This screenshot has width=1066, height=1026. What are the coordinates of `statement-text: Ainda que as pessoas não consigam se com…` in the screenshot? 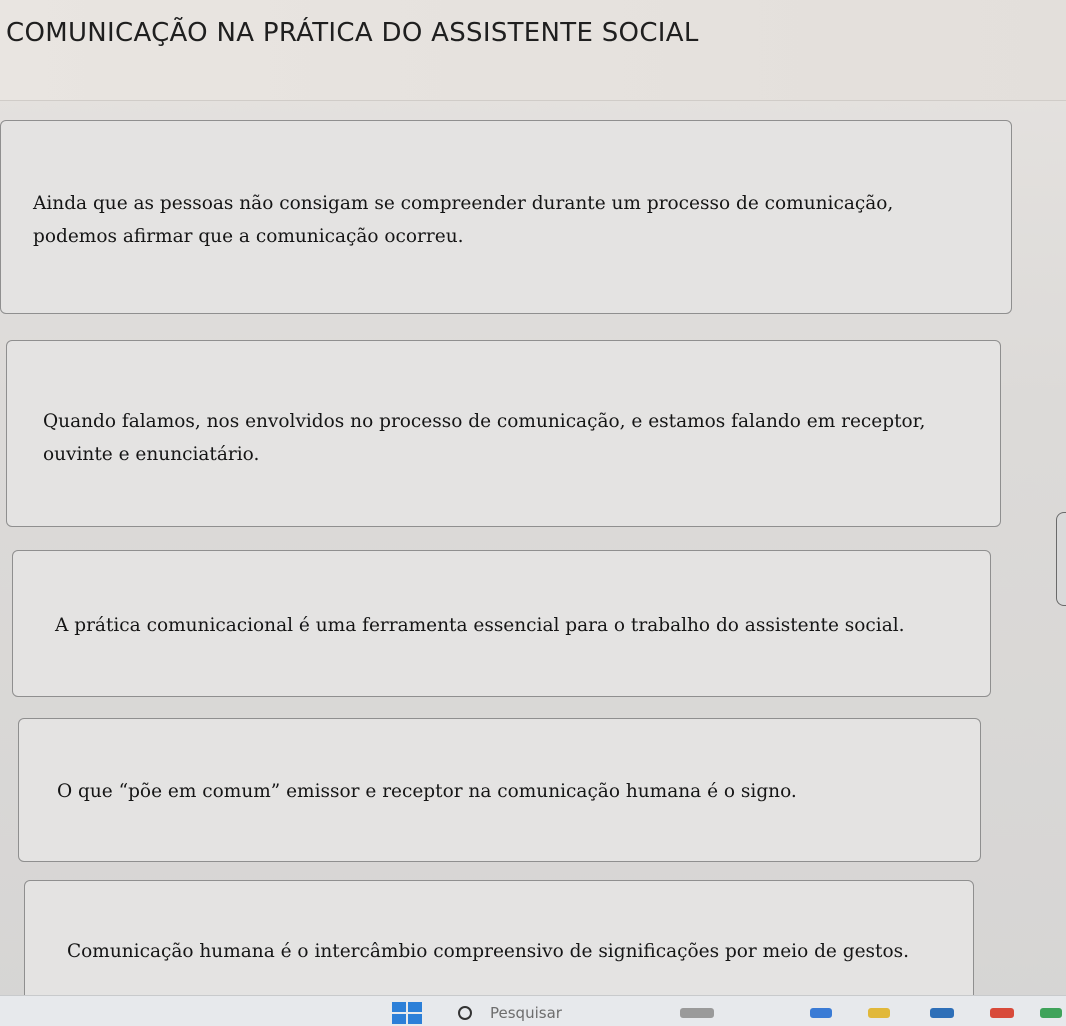 It's located at (463, 220).